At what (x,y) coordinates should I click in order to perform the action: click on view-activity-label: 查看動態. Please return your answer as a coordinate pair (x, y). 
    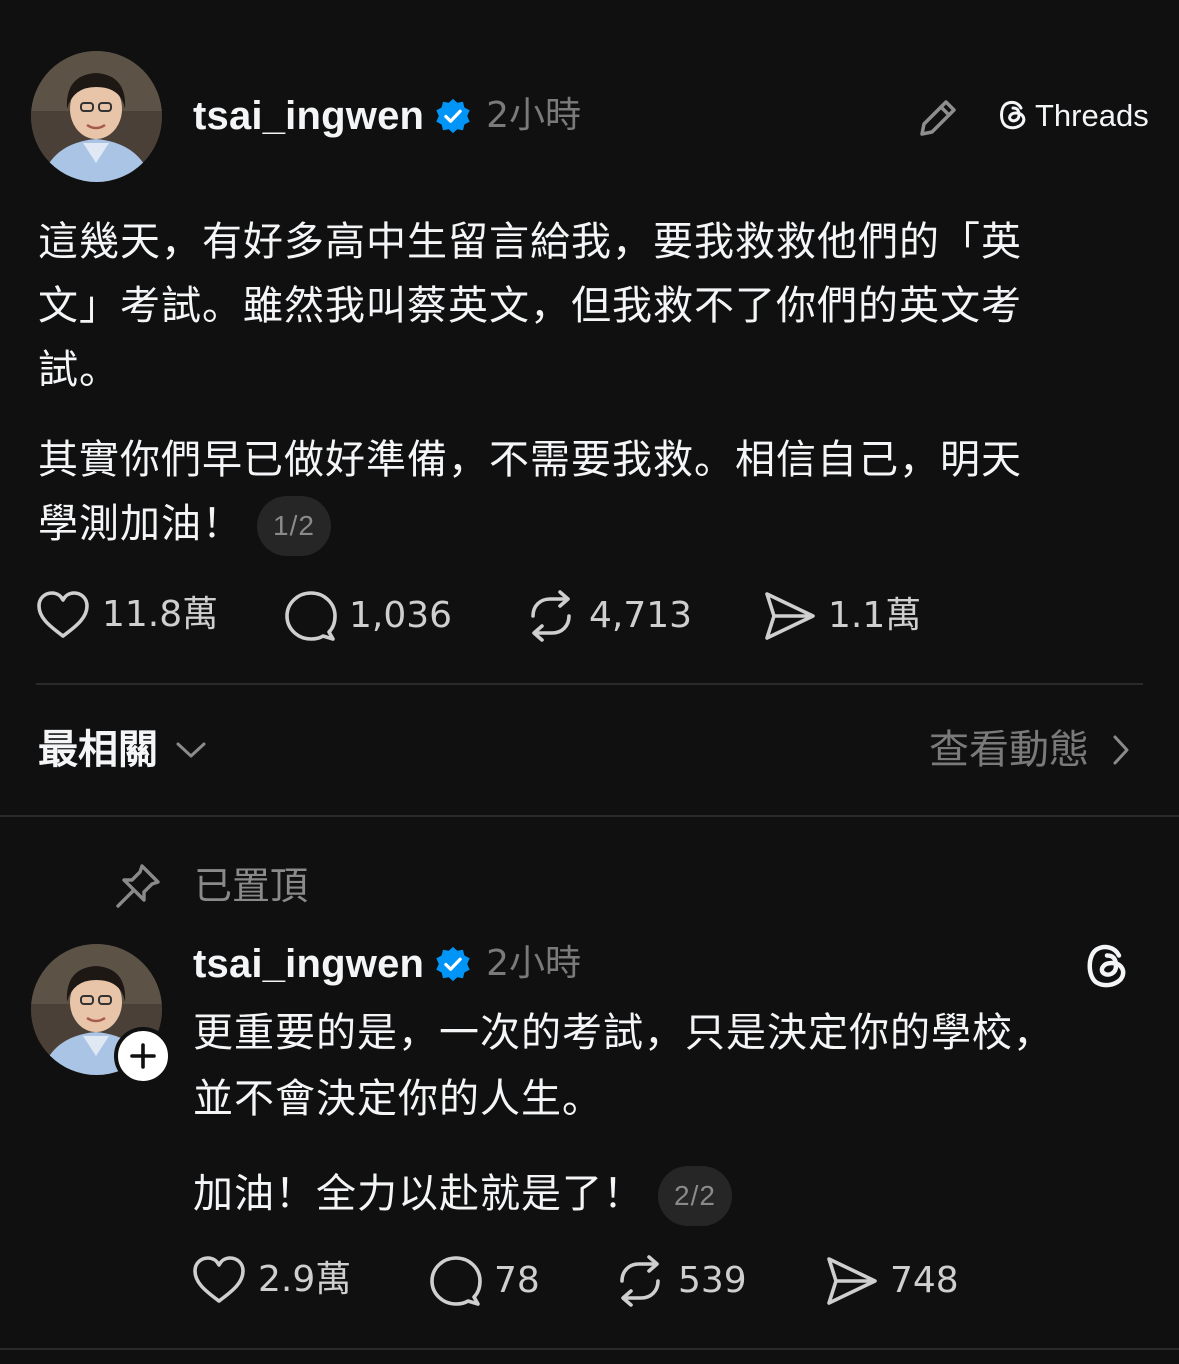
    Looking at the image, I should click on (1009, 750).